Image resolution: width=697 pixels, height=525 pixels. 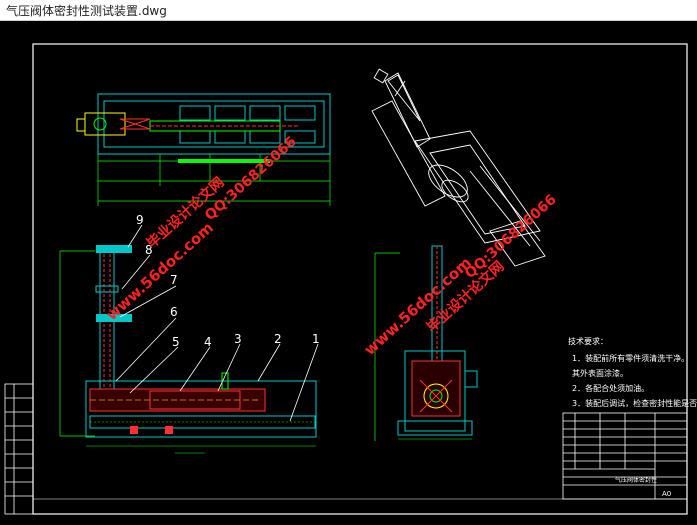 I want to click on tech-req-line-3: 2．各配合处须加油。, so click(x=610, y=388).